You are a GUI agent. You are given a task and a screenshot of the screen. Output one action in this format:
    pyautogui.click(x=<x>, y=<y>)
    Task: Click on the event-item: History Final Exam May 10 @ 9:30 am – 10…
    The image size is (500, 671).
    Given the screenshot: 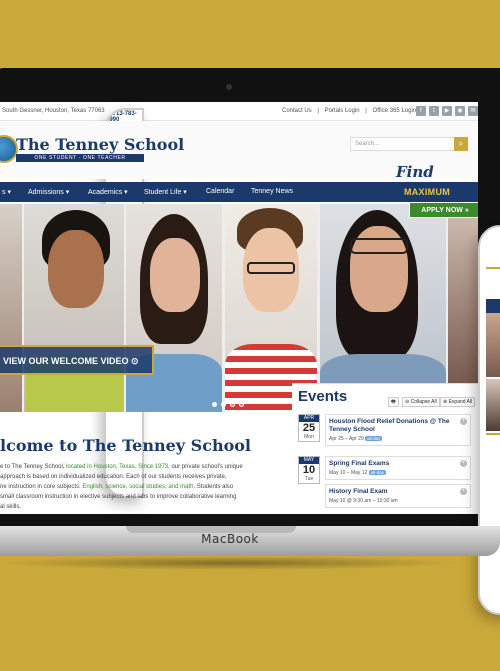 What is the action you would take?
    pyautogui.click(x=398, y=496)
    